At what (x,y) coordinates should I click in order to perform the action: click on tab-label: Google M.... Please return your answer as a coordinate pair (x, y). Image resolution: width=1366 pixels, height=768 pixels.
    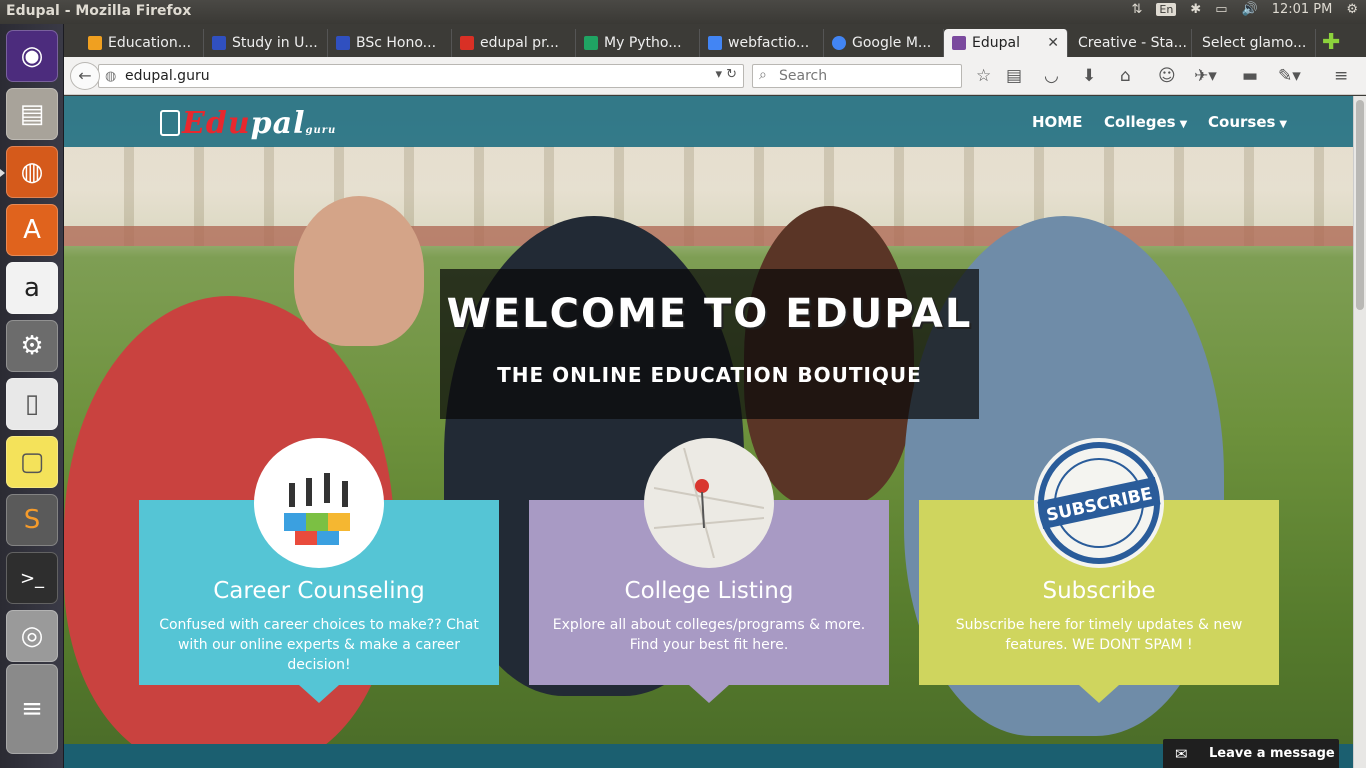
    Looking at the image, I should click on (892, 43).